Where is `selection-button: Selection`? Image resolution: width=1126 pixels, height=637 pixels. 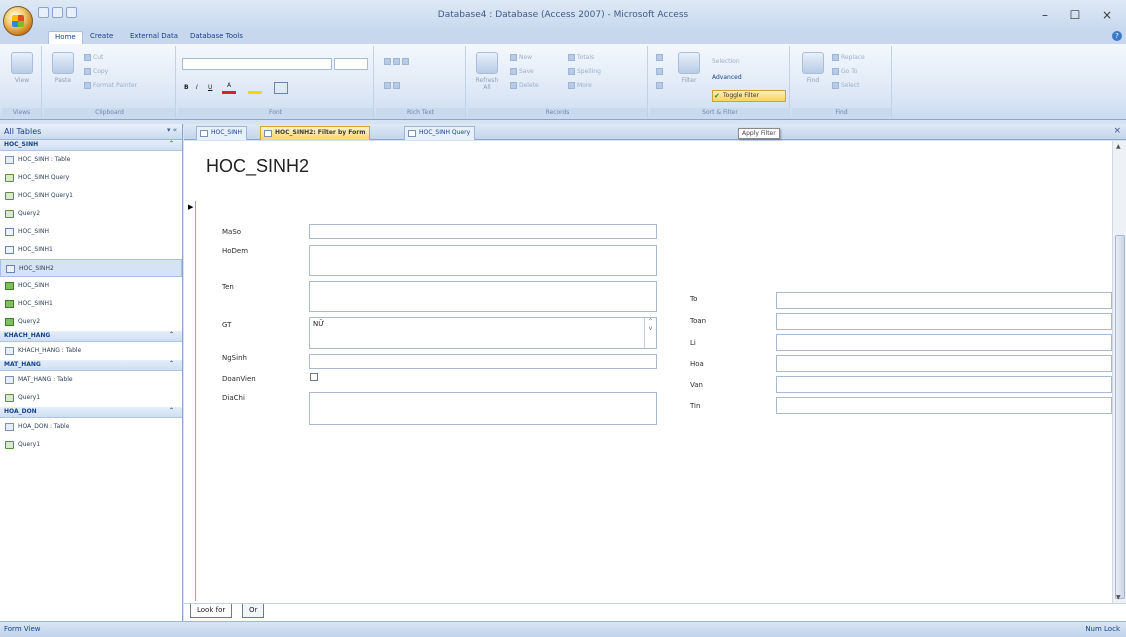 selection-button: Selection is located at coordinates (726, 61).